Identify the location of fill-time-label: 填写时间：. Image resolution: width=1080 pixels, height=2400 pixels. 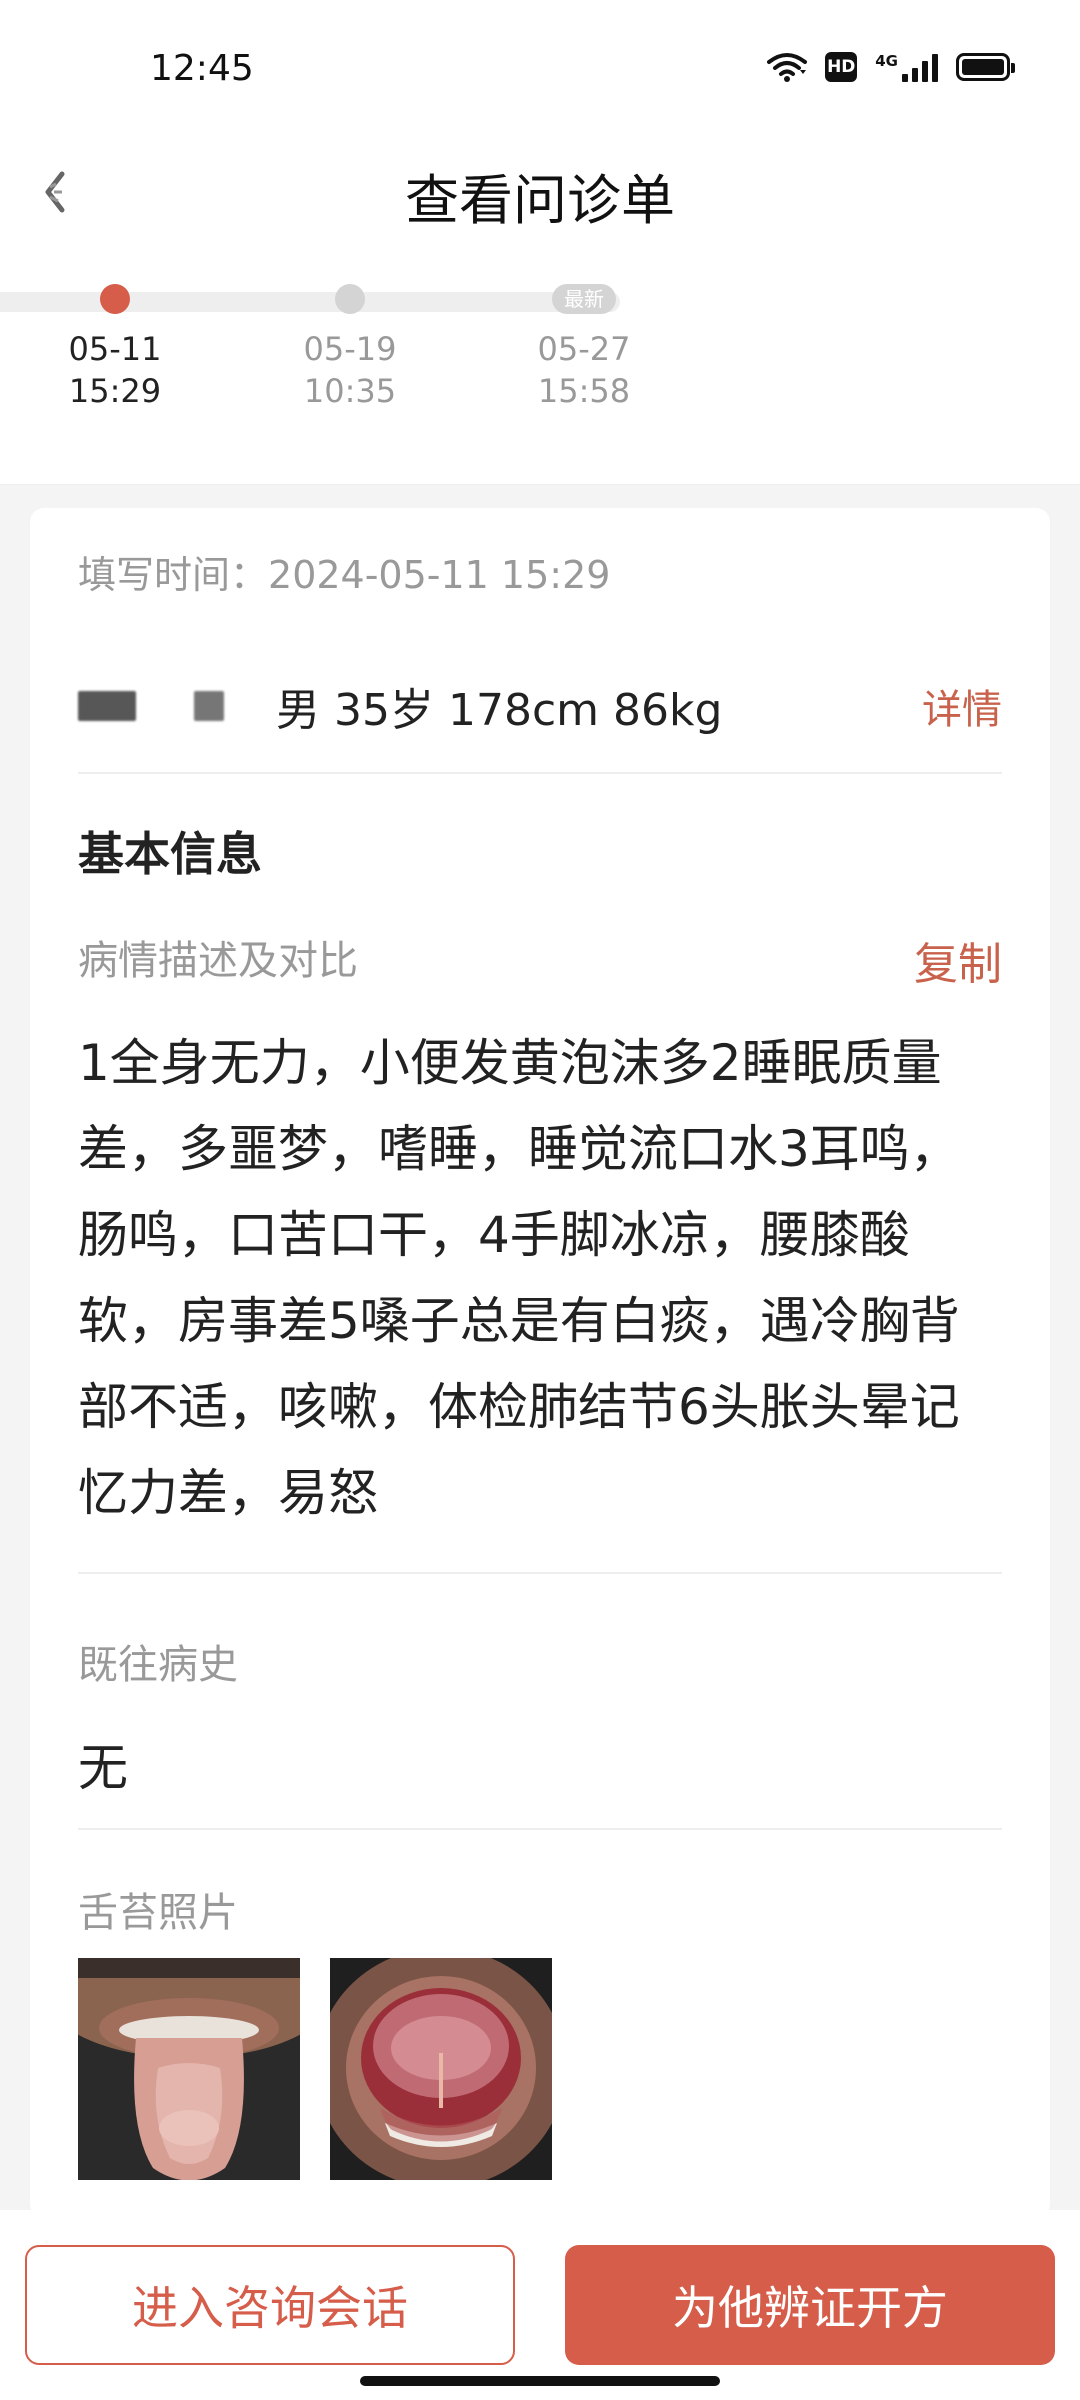
(173, 575).